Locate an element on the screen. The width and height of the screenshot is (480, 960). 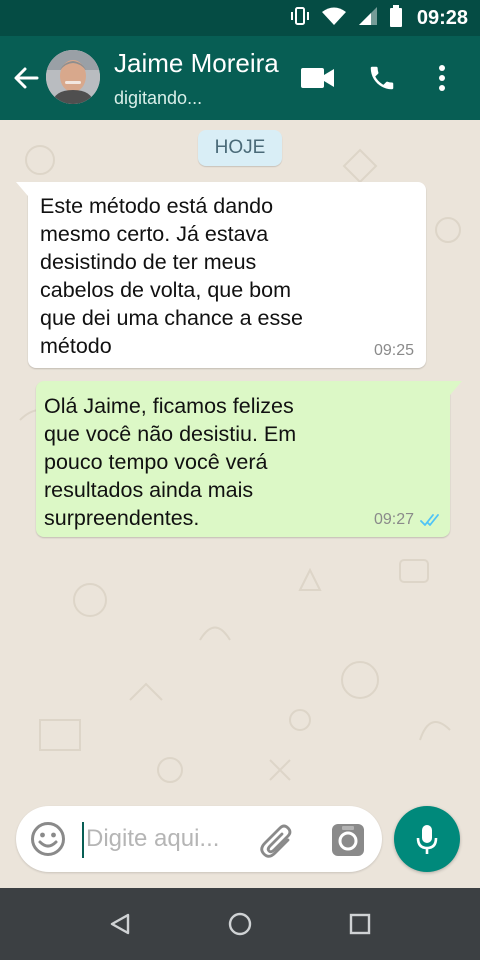
phone-call-button is located at coordinates (382, 78).